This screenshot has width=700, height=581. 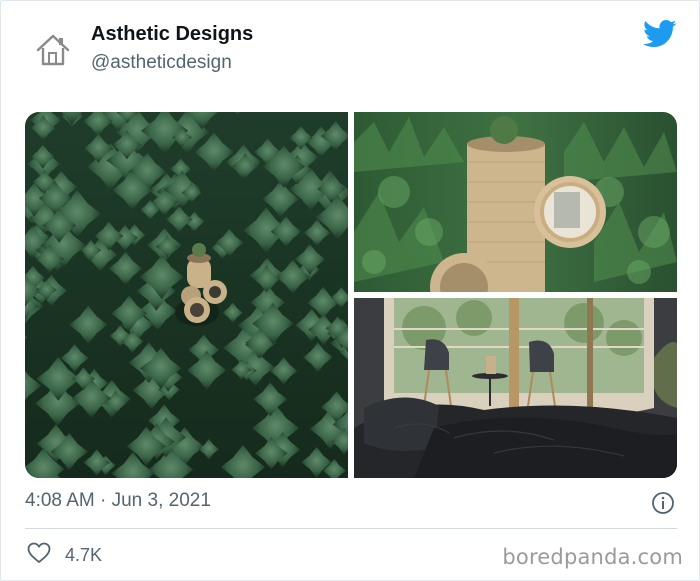 What do you see at coordinates (660, 34) in the screenshot?
I see `twitter-bird-icon` at bounding box center [660, 34].